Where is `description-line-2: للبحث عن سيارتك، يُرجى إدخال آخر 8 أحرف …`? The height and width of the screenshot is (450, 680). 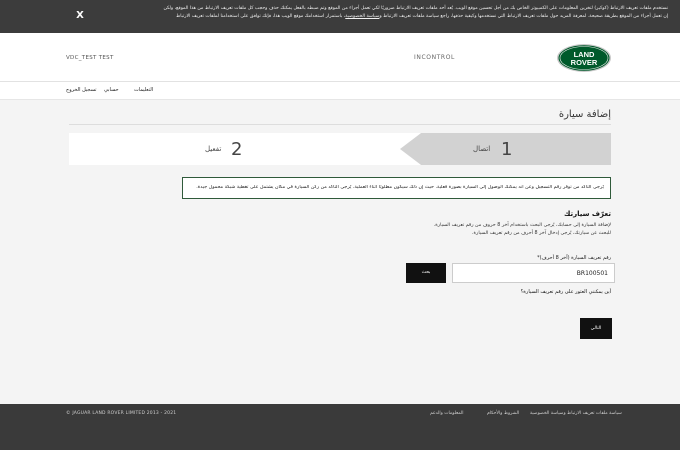 description-line-2: للبحث عن سيارتك، يُرجى إدخال آخر 8 أحرف … is located at coordinates (541, 233).